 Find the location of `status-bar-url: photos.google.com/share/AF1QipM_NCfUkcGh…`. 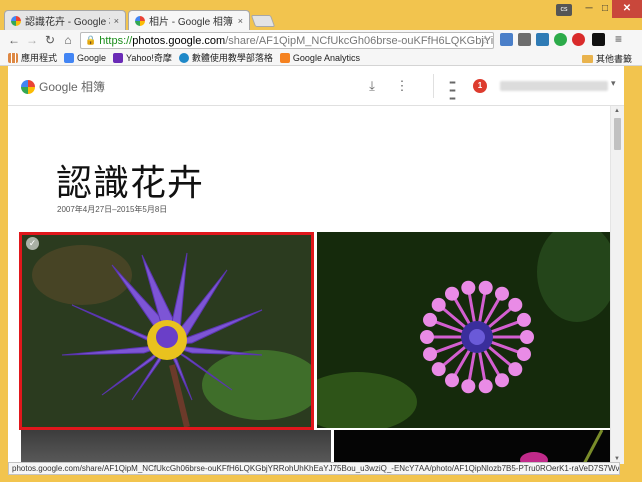

status-bar-url: photos.google.com/share/AF1QipM_NCfUkcGh… is located at coordinates (314, 468).